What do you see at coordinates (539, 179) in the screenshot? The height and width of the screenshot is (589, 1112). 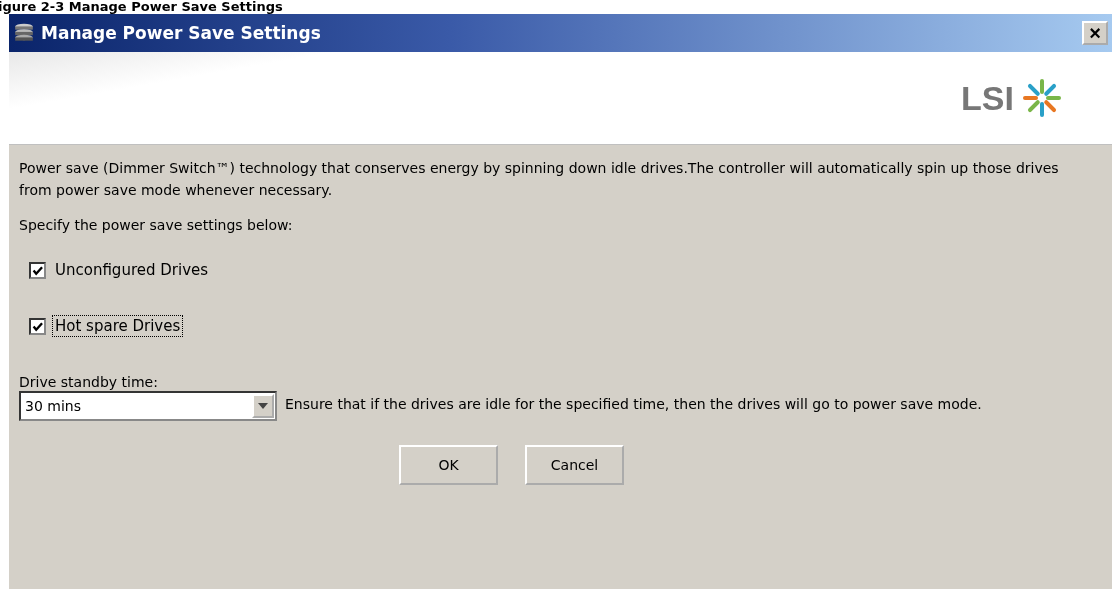 I see `description-text: Power save (Dimmer Switch™) technology that conserves energy by spinning down idle drives.The controller will automatically spin up those drives from power save mode whenever necessary.` at bounding box center [539, 179].